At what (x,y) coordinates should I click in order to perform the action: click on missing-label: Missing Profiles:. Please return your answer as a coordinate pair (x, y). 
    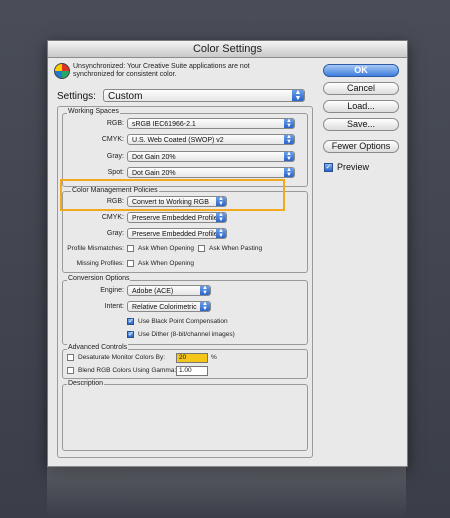
    Looking at the image, I should click on (100, 263).